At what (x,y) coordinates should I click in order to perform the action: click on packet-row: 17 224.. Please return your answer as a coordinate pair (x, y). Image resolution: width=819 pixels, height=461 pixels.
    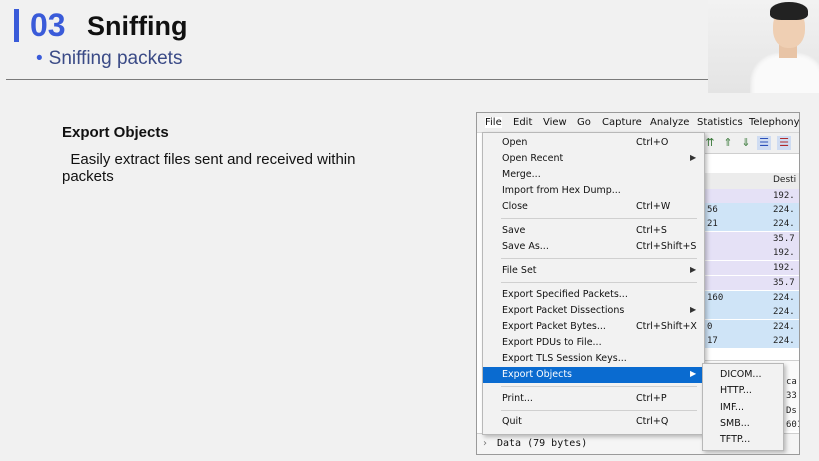
    Looking at the image, I should click on (751, 341).